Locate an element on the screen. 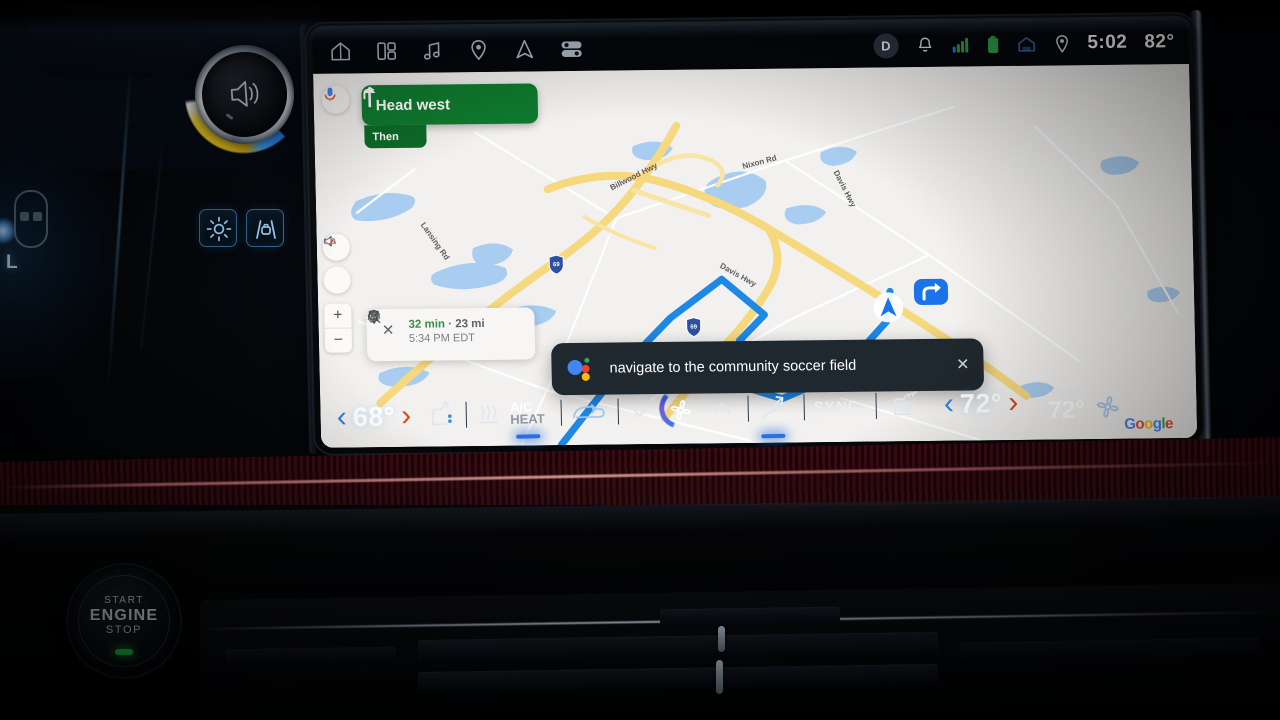 The width and height of the screenshot is (1280, 720). zoom-controls: + − is located at coordinates (338, 328).